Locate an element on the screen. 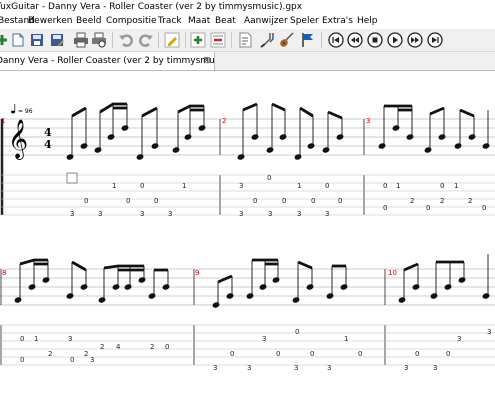  remove-track-icon is located at coordinates (218, 40).